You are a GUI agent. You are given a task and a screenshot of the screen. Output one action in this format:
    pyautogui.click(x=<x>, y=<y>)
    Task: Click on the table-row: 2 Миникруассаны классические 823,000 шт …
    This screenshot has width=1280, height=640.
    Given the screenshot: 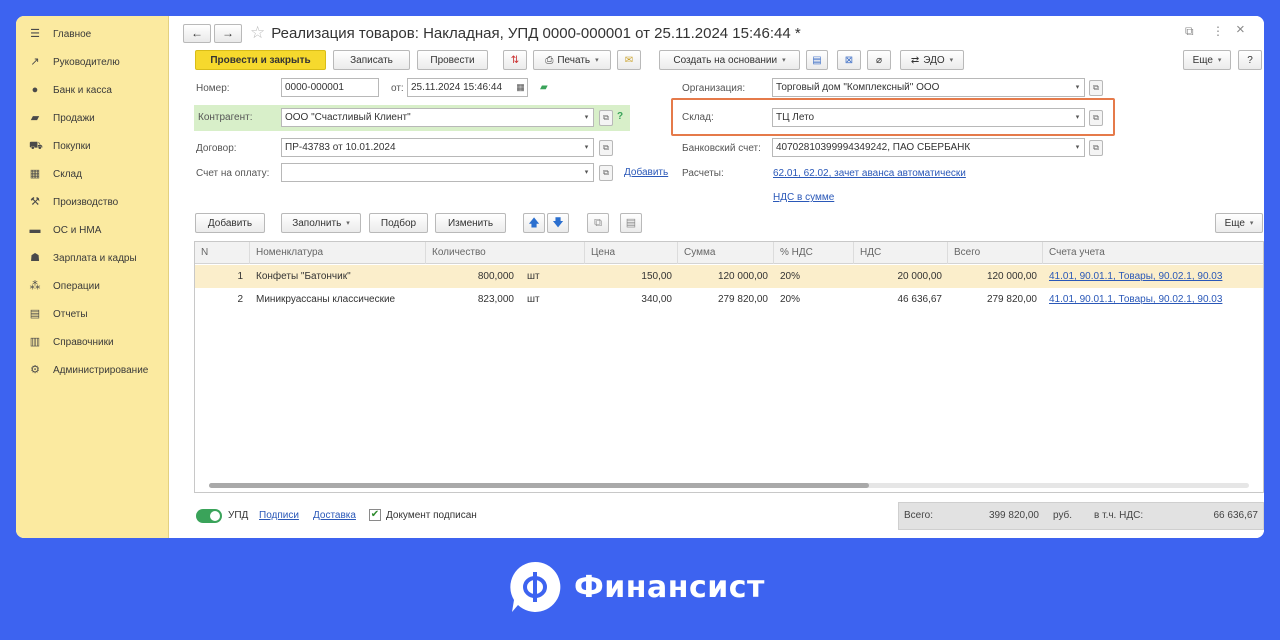 What is the action you would take?
    pyautogui.click(x=729, y=299)
    